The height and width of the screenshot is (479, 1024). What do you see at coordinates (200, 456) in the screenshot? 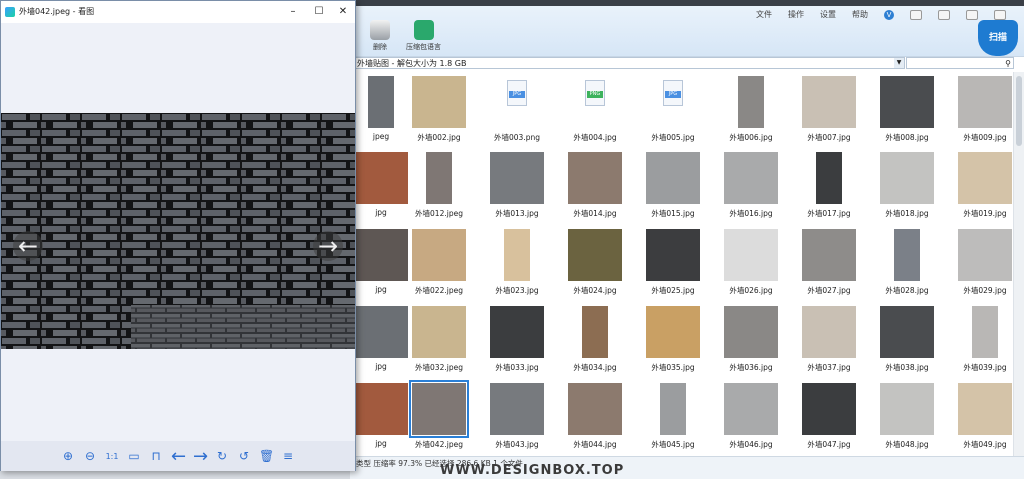
I see `next-icon: →` at bounding box center [200, 456].